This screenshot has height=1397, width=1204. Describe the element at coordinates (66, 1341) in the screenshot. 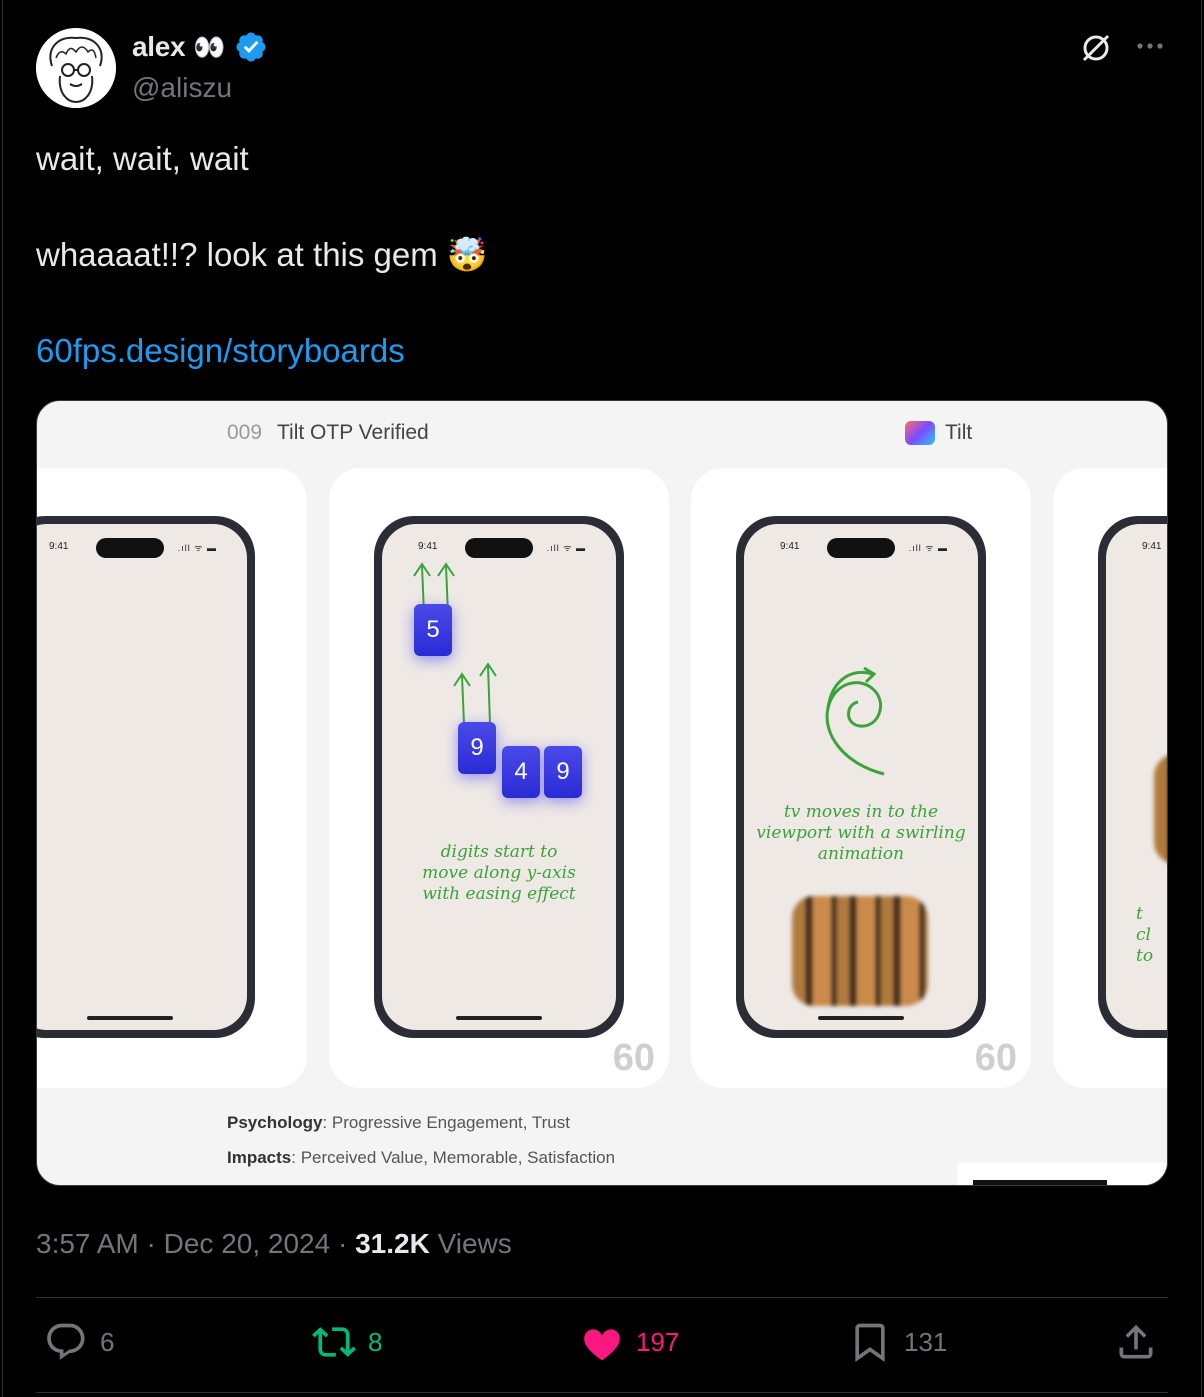

I see `reply-icon` at that location.